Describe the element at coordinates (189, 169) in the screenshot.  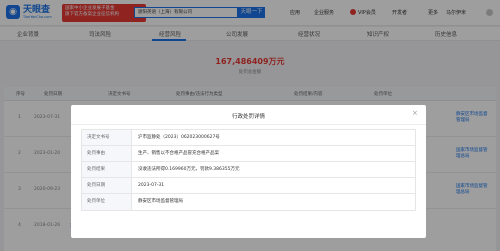
I see `detail-value: 没收违法所得0.169960万元，罚款9.386355万元` at that location.